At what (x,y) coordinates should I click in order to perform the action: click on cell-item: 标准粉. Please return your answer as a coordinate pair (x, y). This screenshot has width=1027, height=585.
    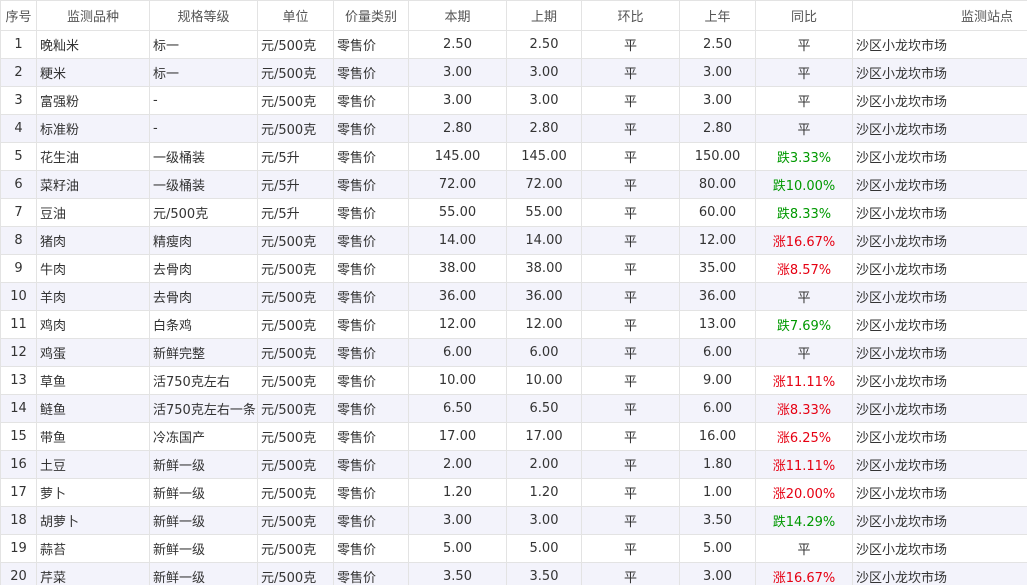
    Looking at the image, I should click on (93, 128).